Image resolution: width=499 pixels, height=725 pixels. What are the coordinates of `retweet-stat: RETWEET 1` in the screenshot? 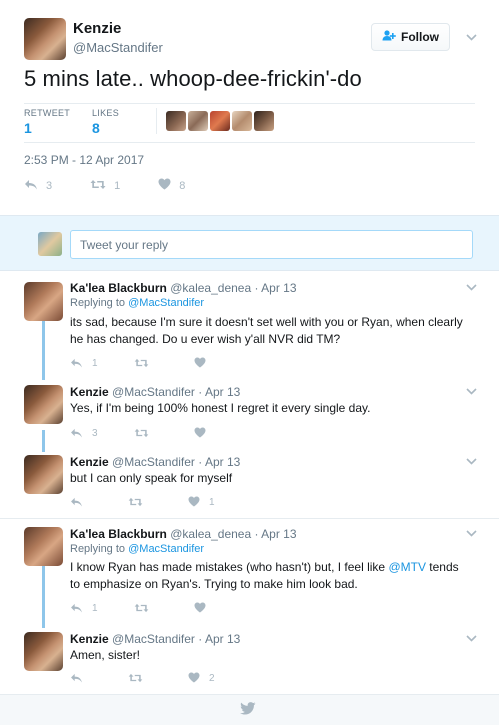 It's located at (47, 122).